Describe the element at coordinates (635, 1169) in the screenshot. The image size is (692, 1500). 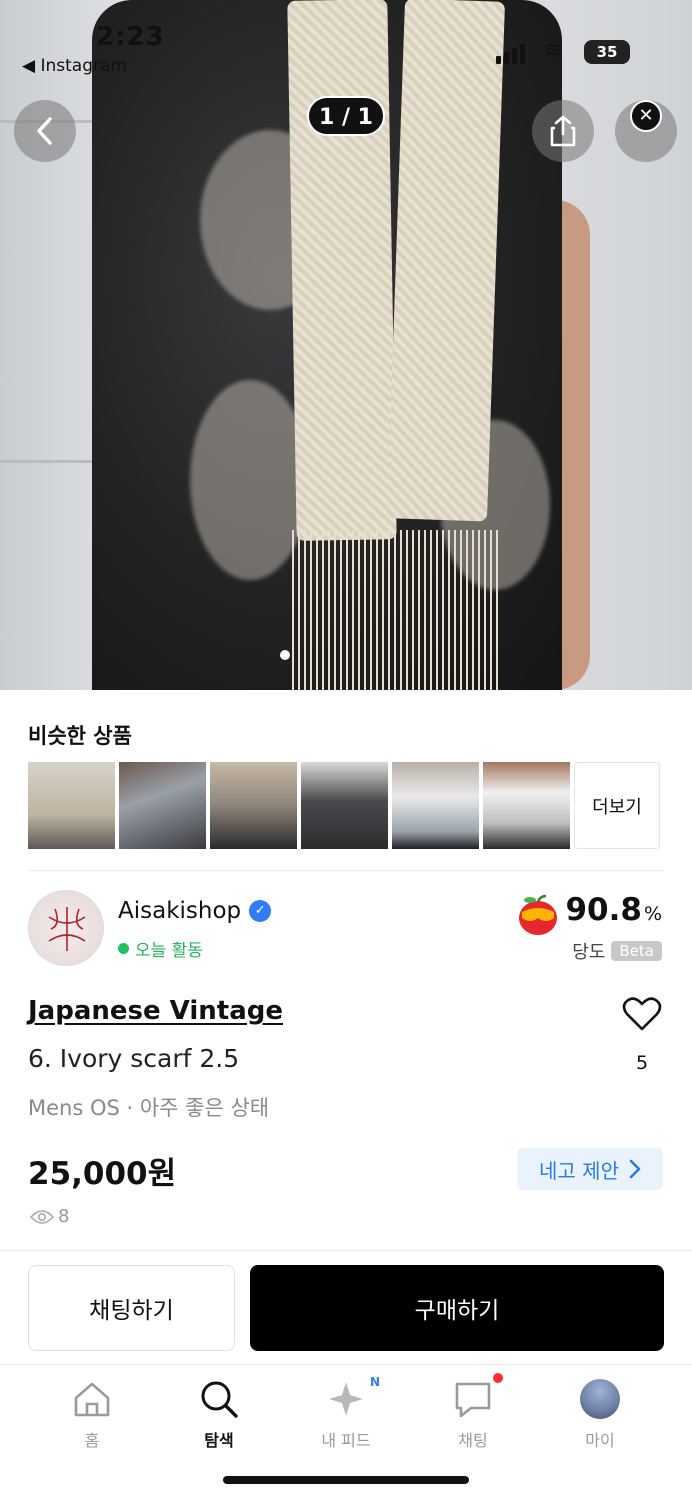
I see `chevron-right-icon` at that location.